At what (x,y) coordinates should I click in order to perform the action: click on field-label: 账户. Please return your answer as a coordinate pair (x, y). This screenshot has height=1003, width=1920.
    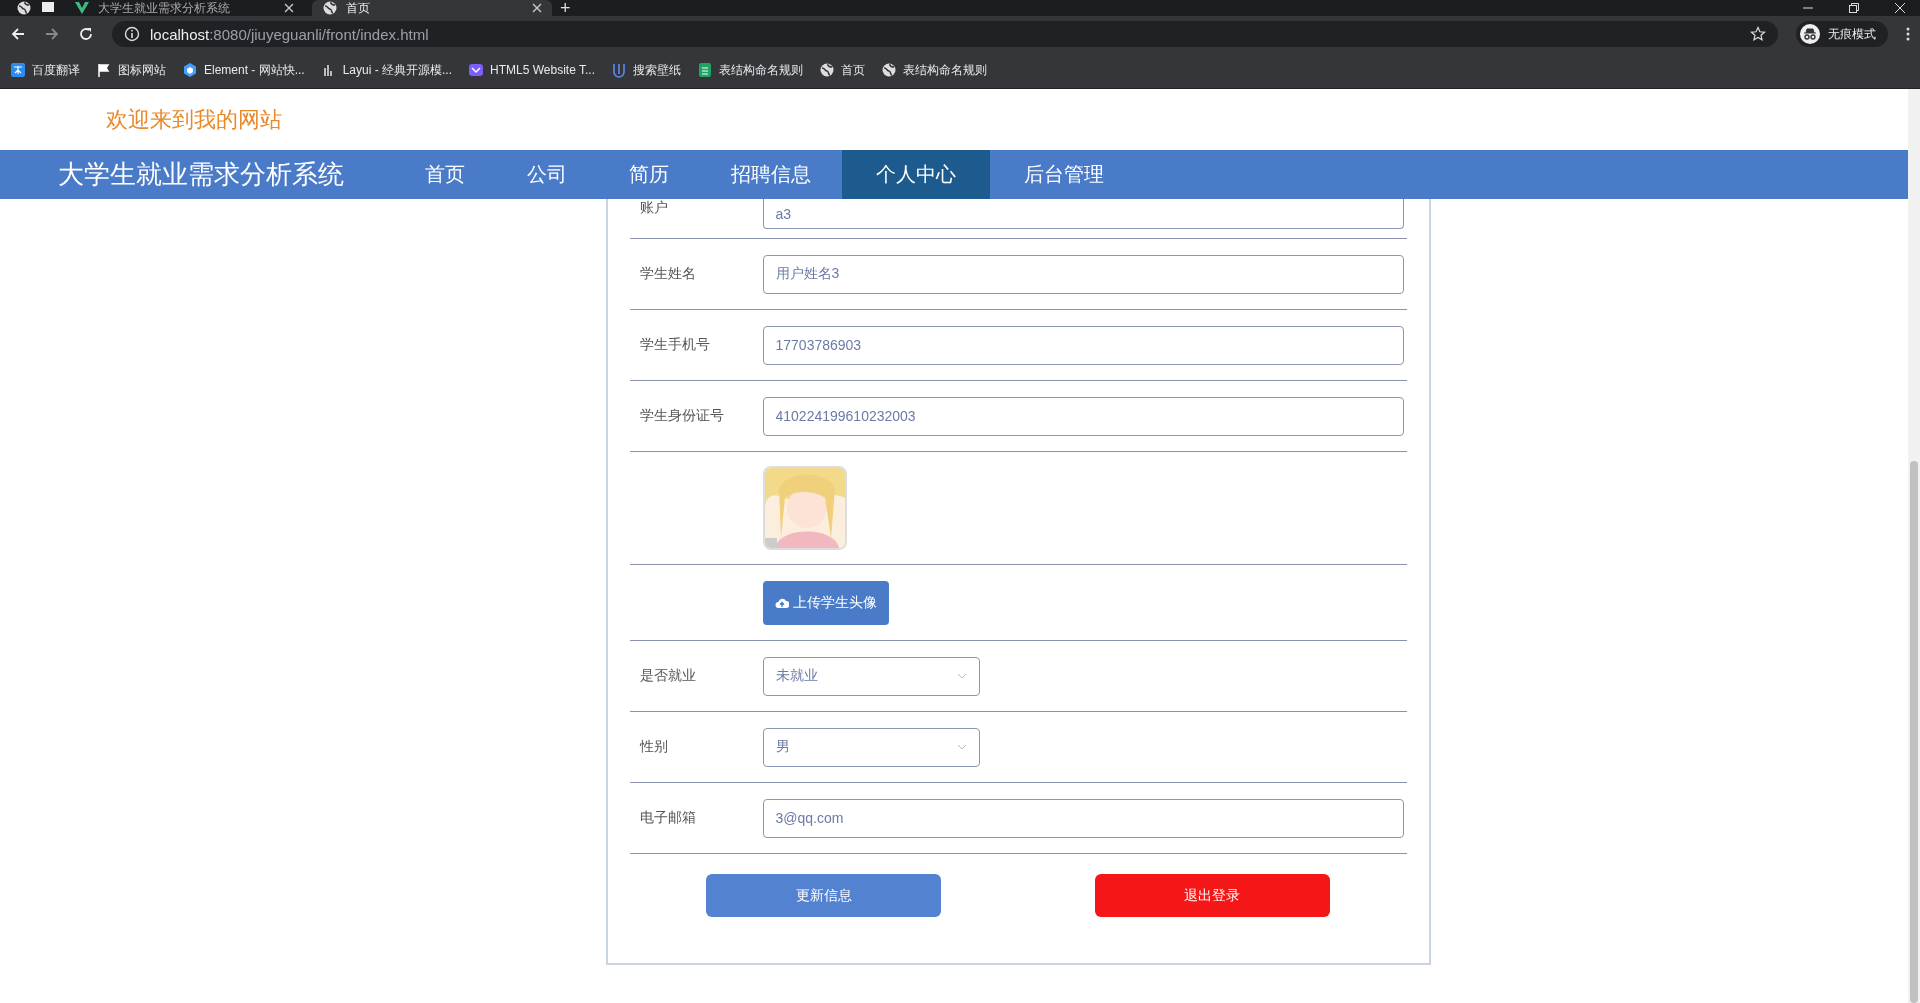
    Looking at the image, I should click on (653, 208).